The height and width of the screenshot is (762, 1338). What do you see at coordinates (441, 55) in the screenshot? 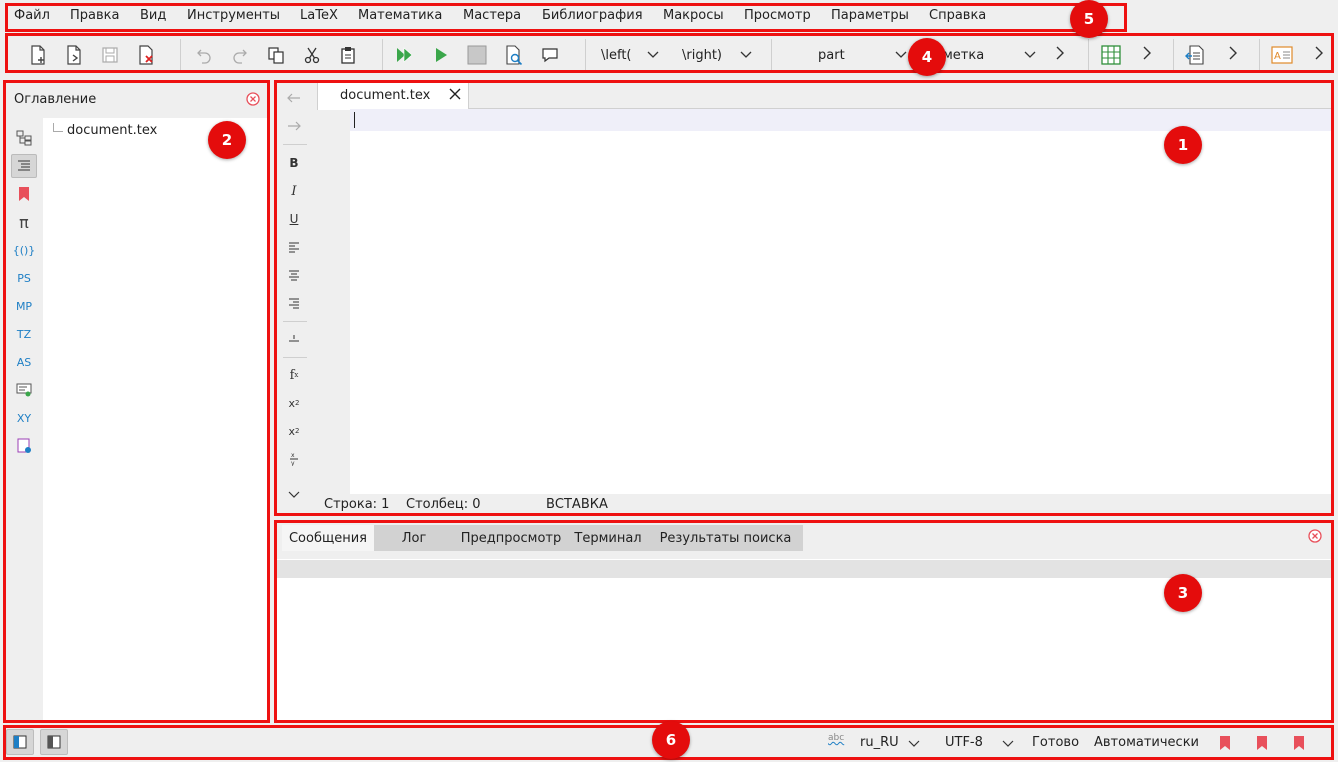
I see `compile-icon` at bounding box center [441, 55].